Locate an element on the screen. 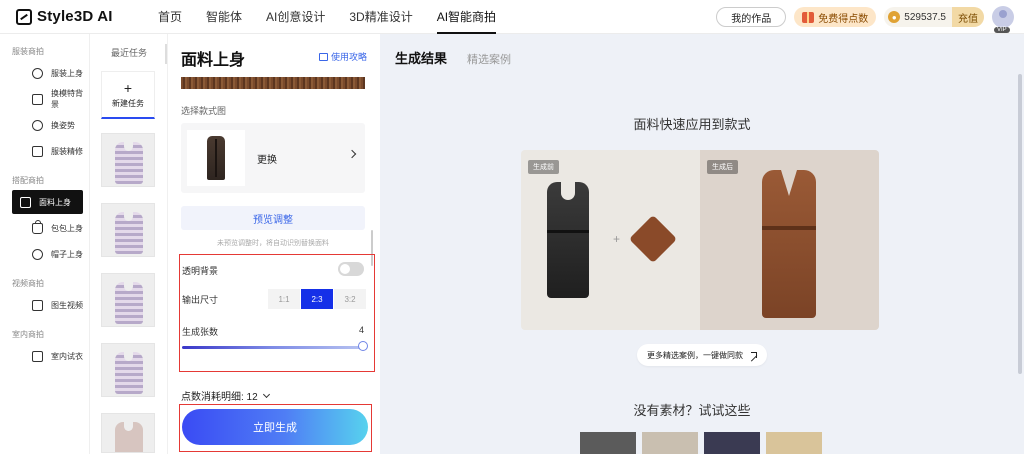  transparent-bg-label: 透明背景 is located at coordinates (200, 271).